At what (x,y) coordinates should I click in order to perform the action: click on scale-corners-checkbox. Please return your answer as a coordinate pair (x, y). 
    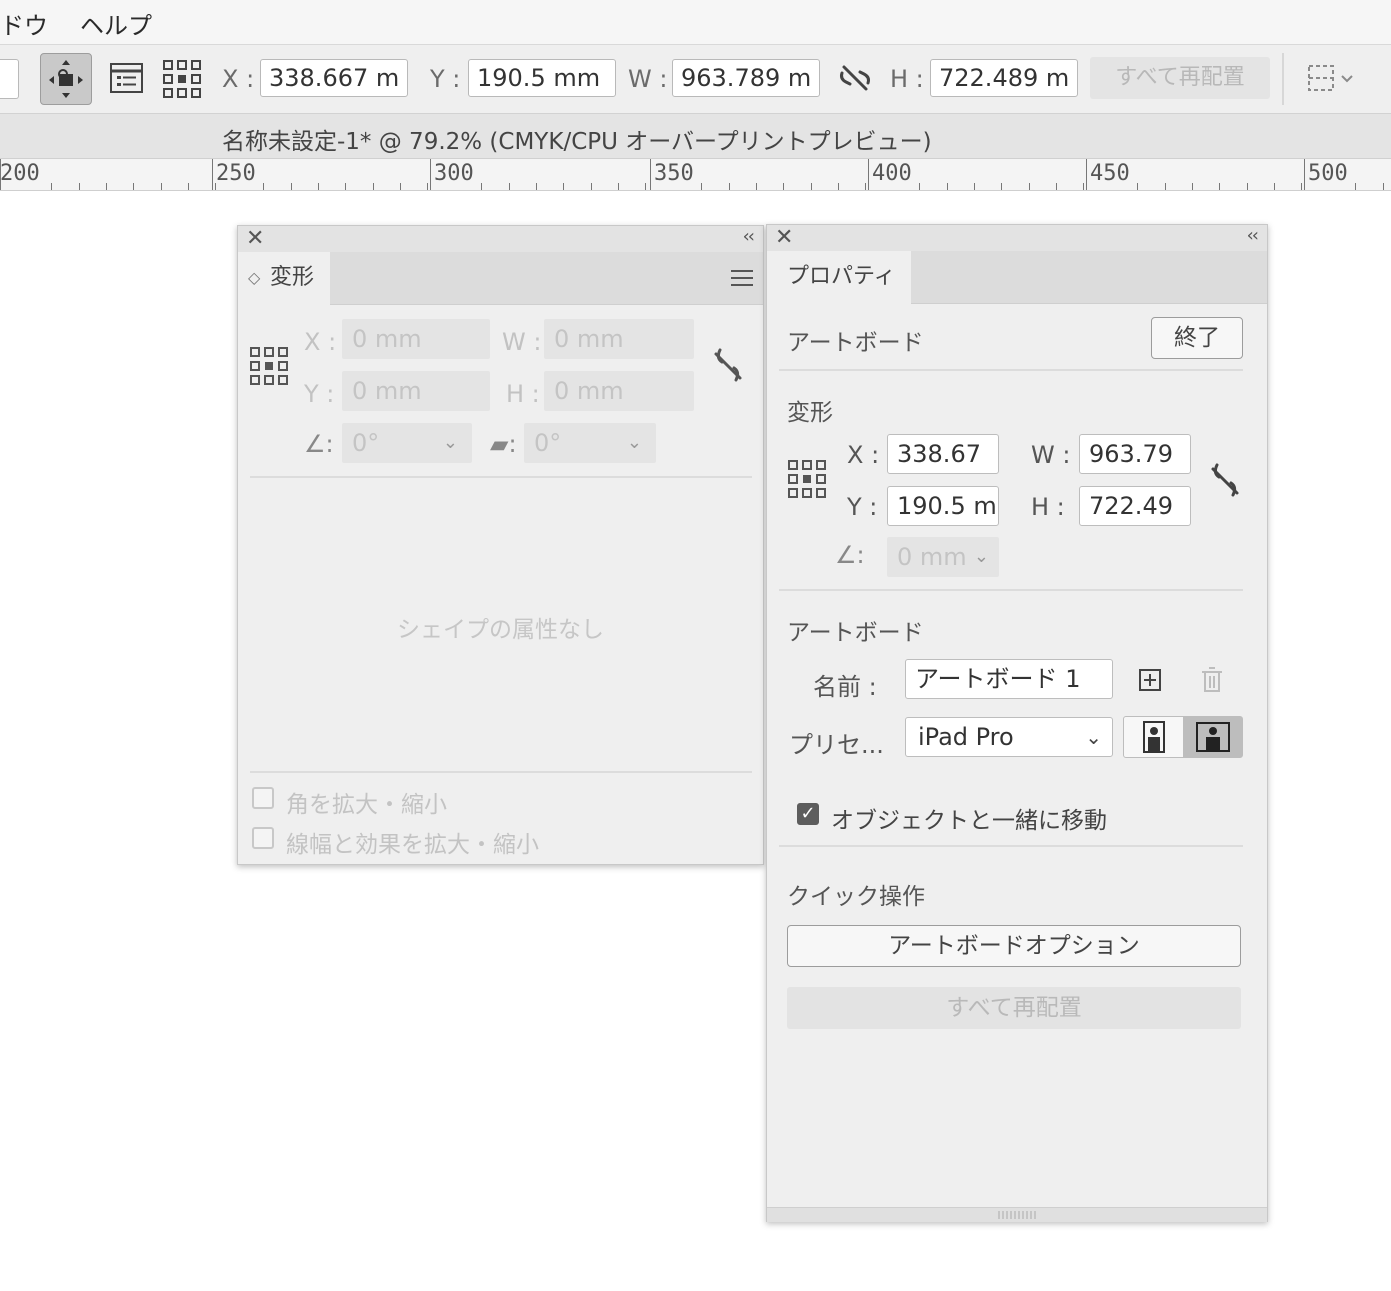
    Looking at the image, I should click on (263, 798).